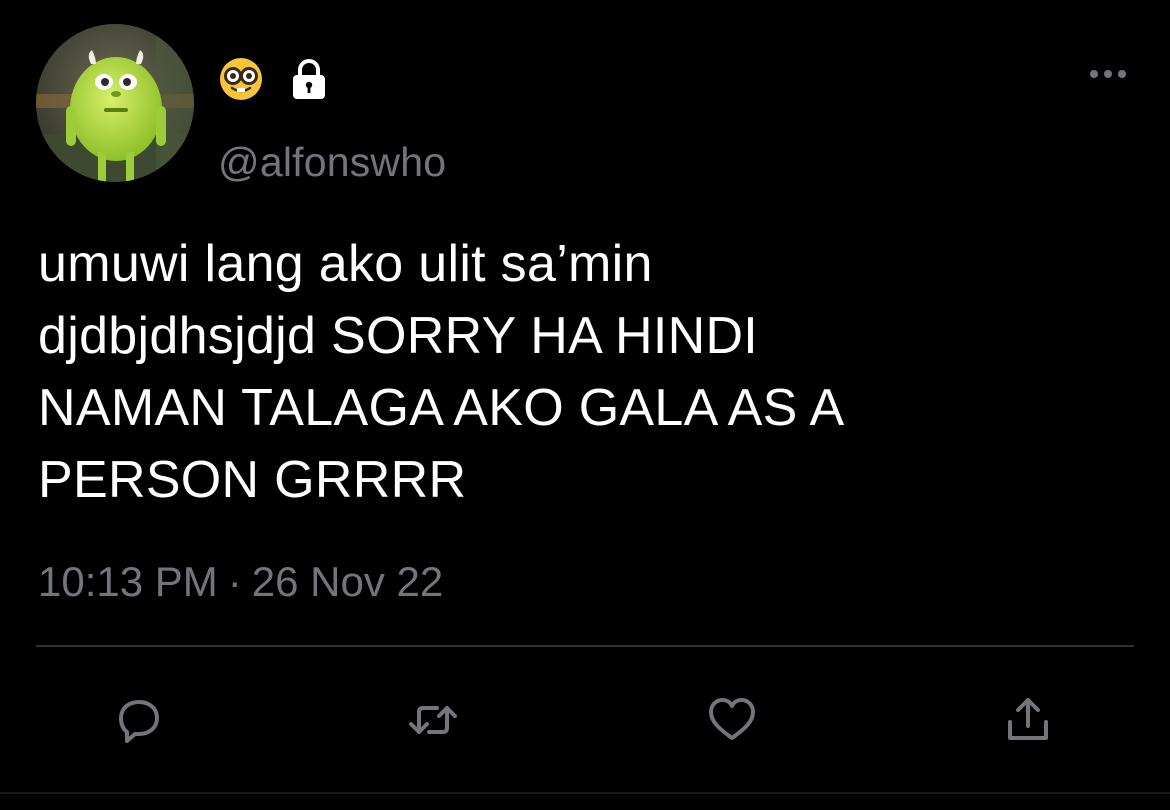  I want to click on like-icon, so click(732, 719).